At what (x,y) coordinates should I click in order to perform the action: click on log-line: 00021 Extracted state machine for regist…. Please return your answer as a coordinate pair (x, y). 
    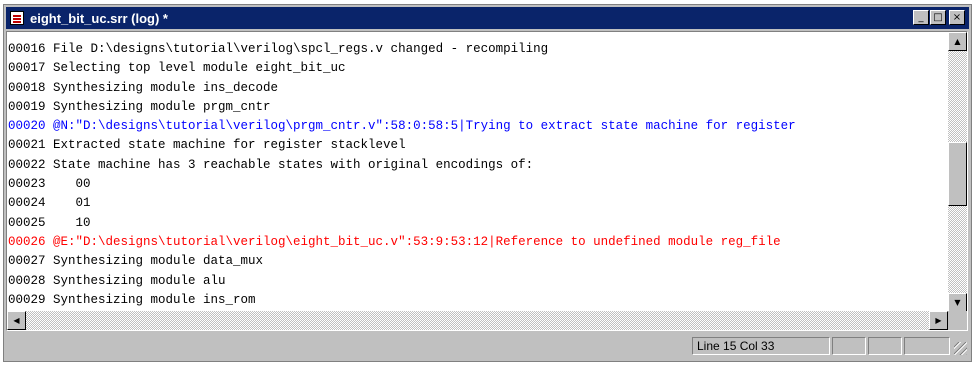
    Looking at the image, I should click on (207, 145).